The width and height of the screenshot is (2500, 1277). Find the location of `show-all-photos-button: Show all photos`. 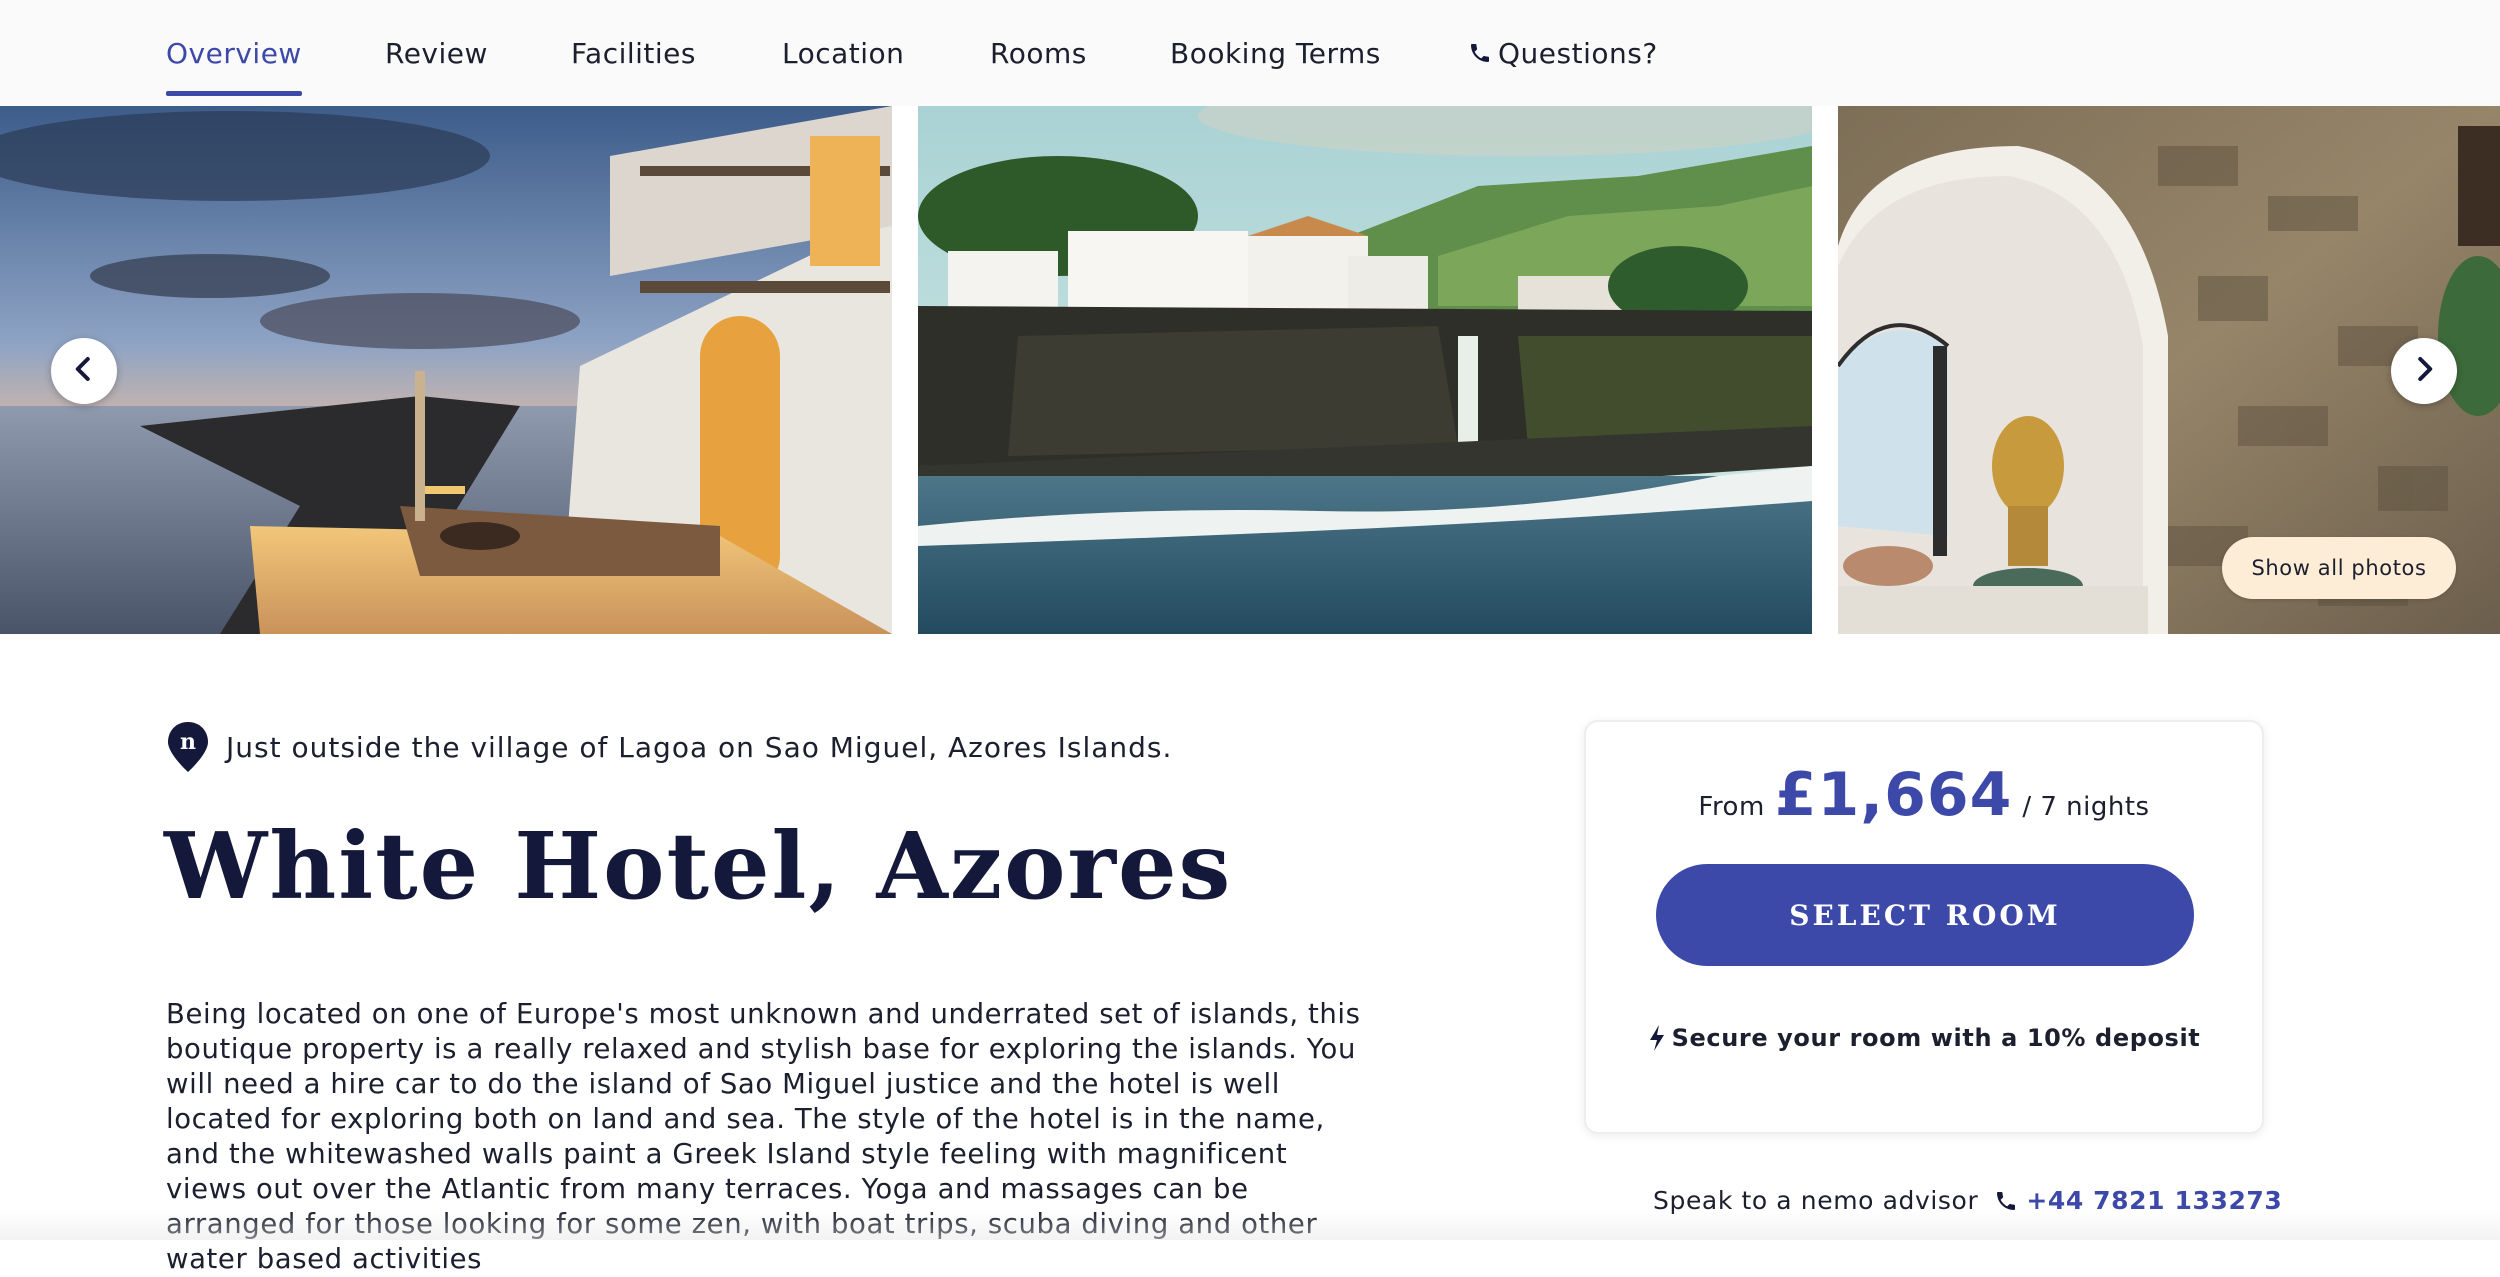

show-all-photos-button: Show all photos is located at coordinates (2339, 568).